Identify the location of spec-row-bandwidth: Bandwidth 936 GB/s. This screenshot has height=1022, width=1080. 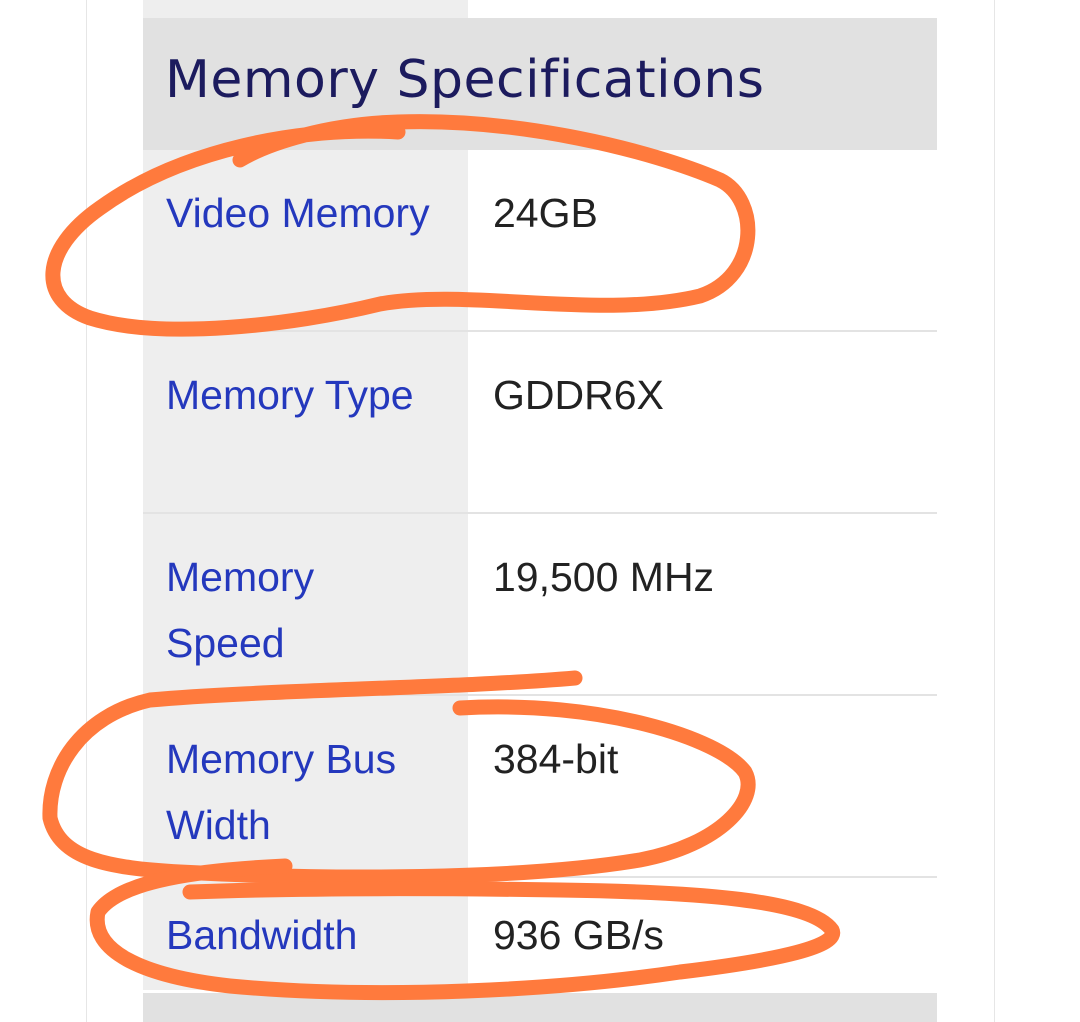
(540, 934).